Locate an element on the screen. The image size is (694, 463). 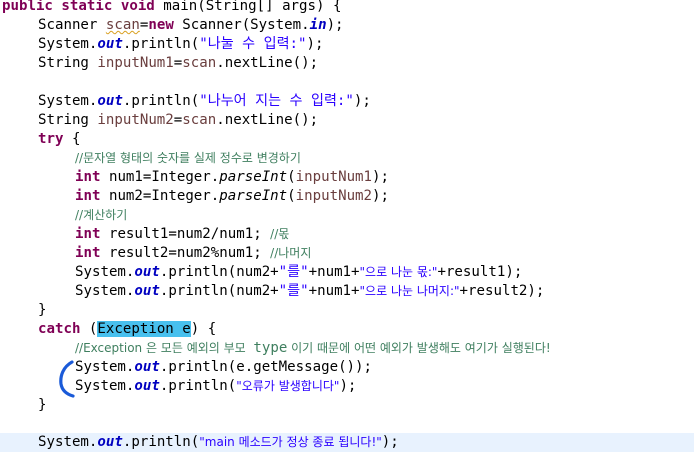
hand-drawn-bracket-annotation is located at coordinates (67, 379).